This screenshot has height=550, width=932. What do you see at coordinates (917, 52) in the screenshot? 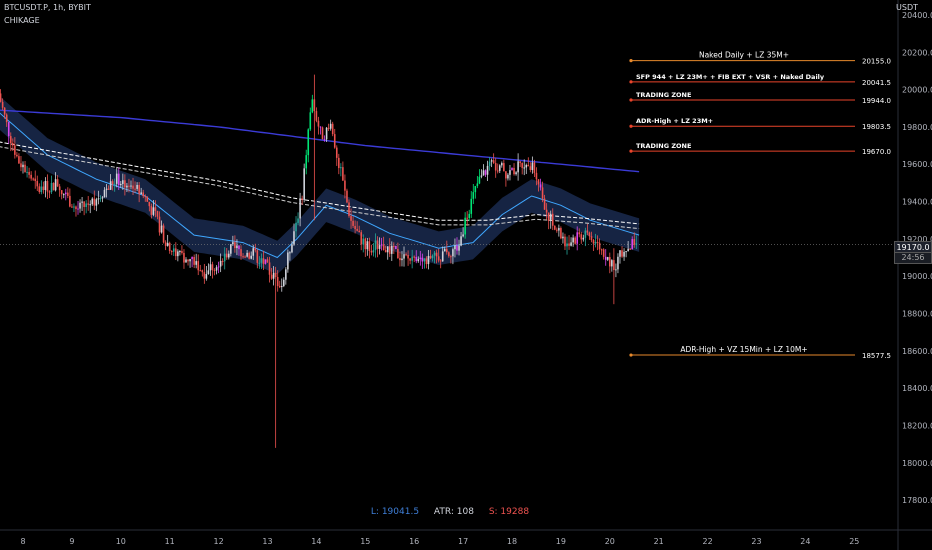
I see `price-tick-label: 20200.0` at bounding box center [917, 52].